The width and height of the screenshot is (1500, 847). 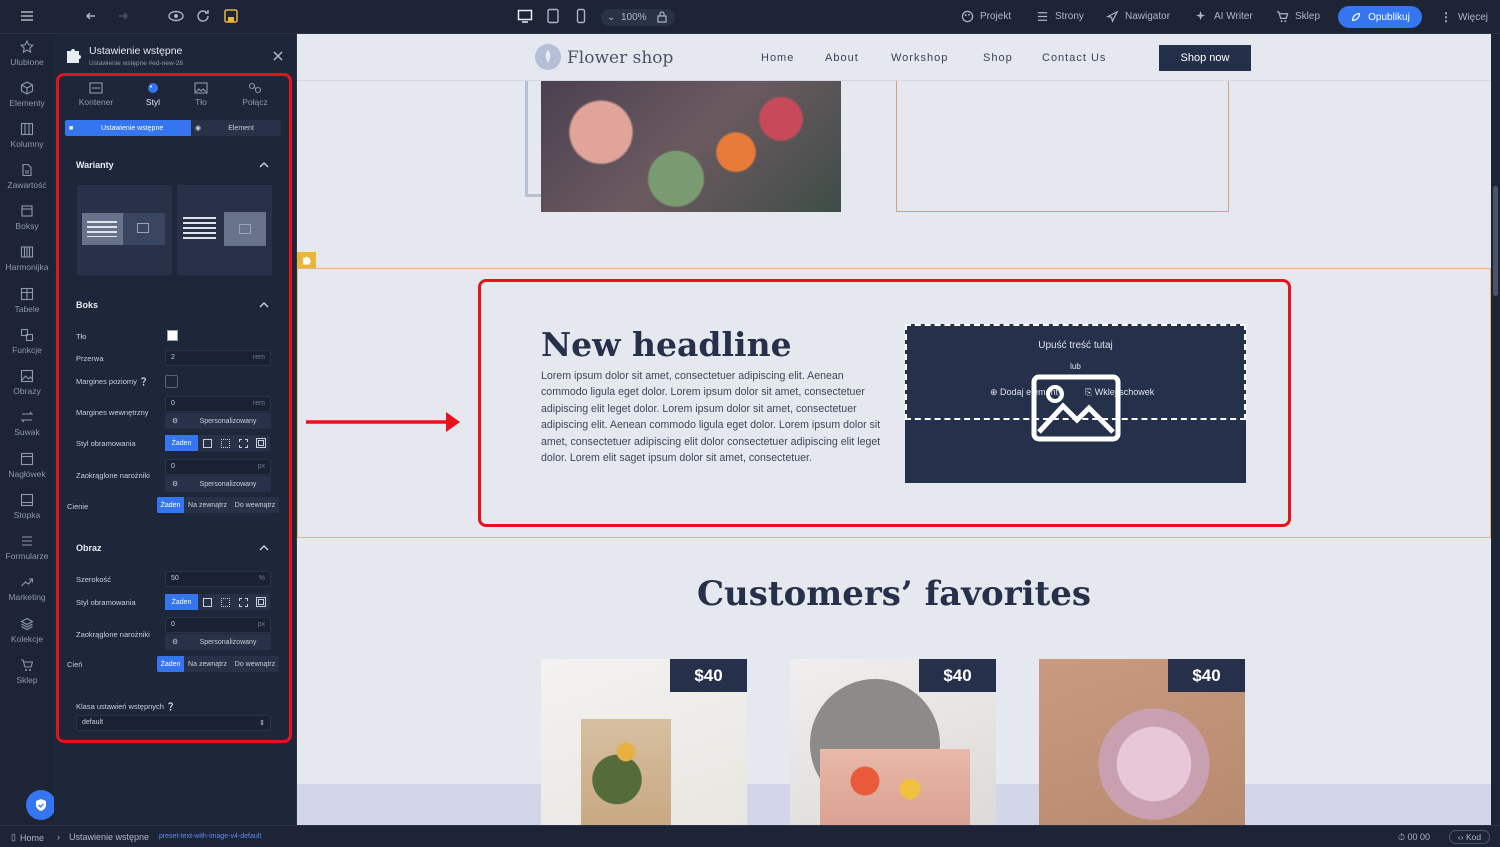 I want to click on refresh-icon, so click(x=204, y=17).